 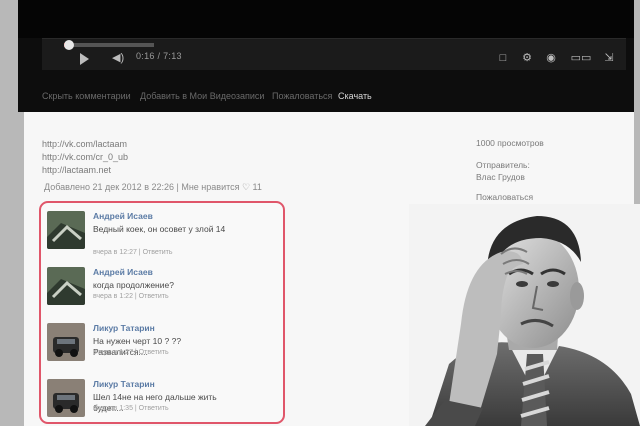 What do you see at coordinates (500, 177) in the screenshot?
I see `sender-name: Влас Грудов` at bounding box center [500, 177].